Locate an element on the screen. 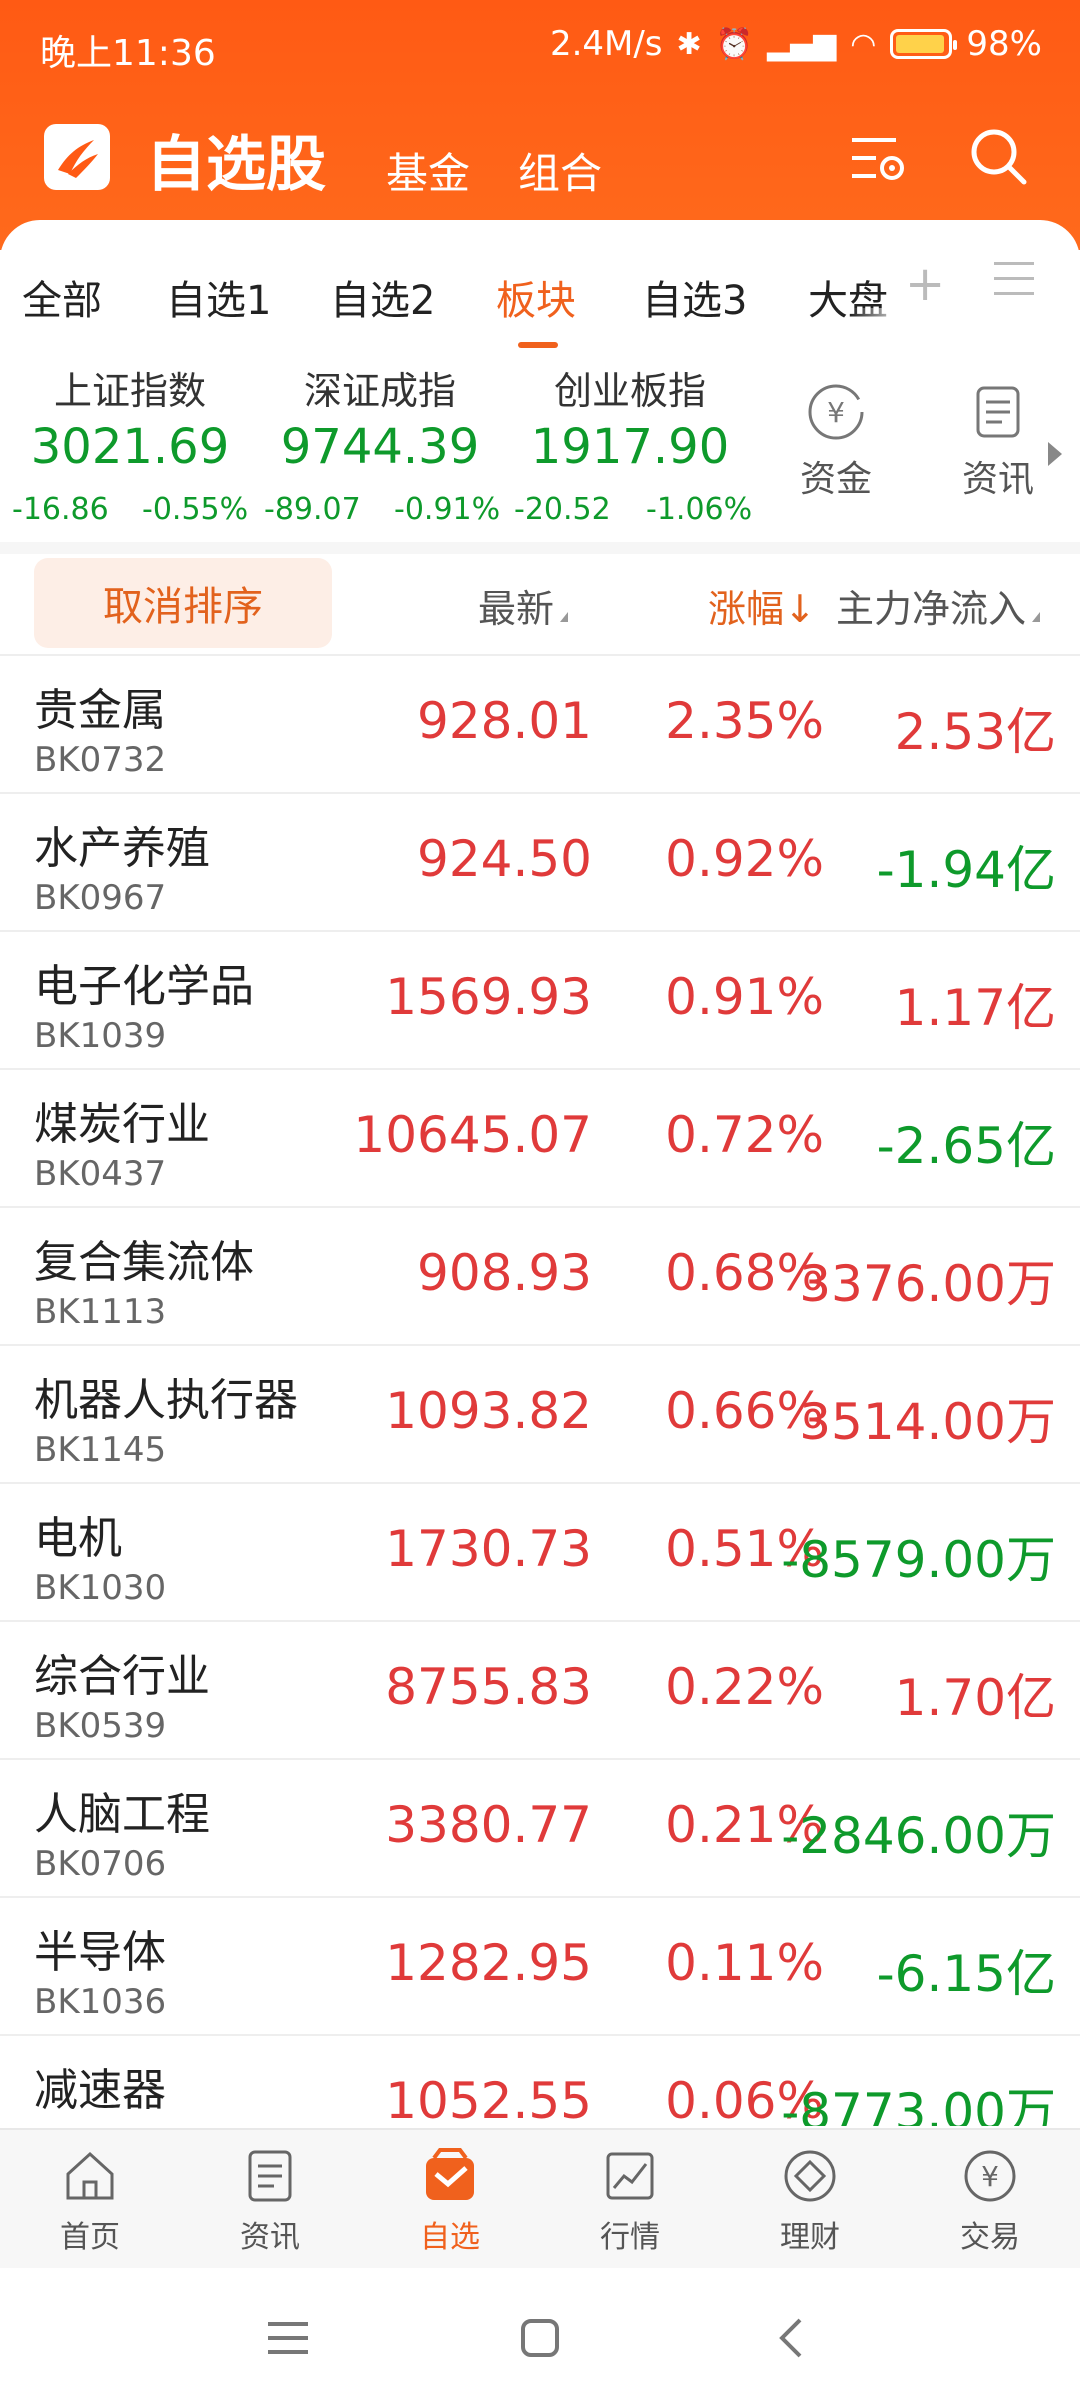 This screenshot has width=1080, height=2400. index-change: -89.07 is located at coordinates (312, 509).